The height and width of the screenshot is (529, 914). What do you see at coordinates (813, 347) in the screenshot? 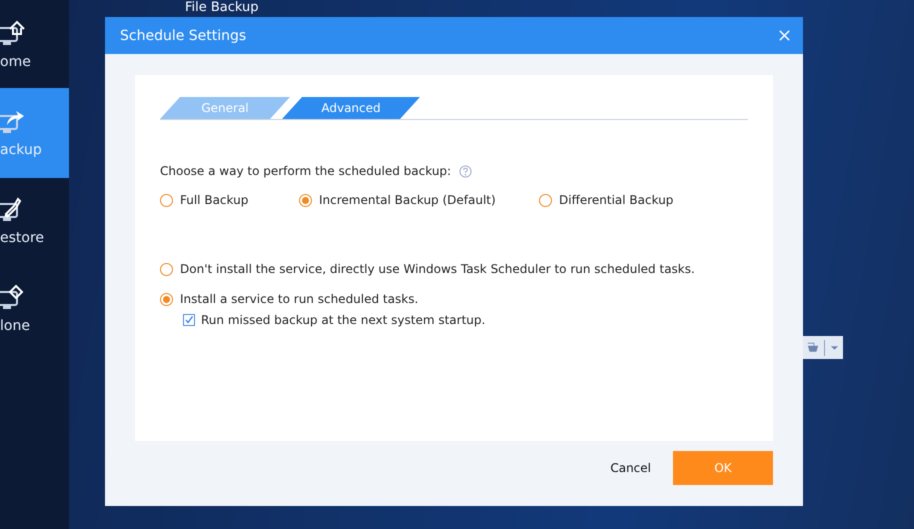
I see `basket-icon` at bounding box center [813, 347].